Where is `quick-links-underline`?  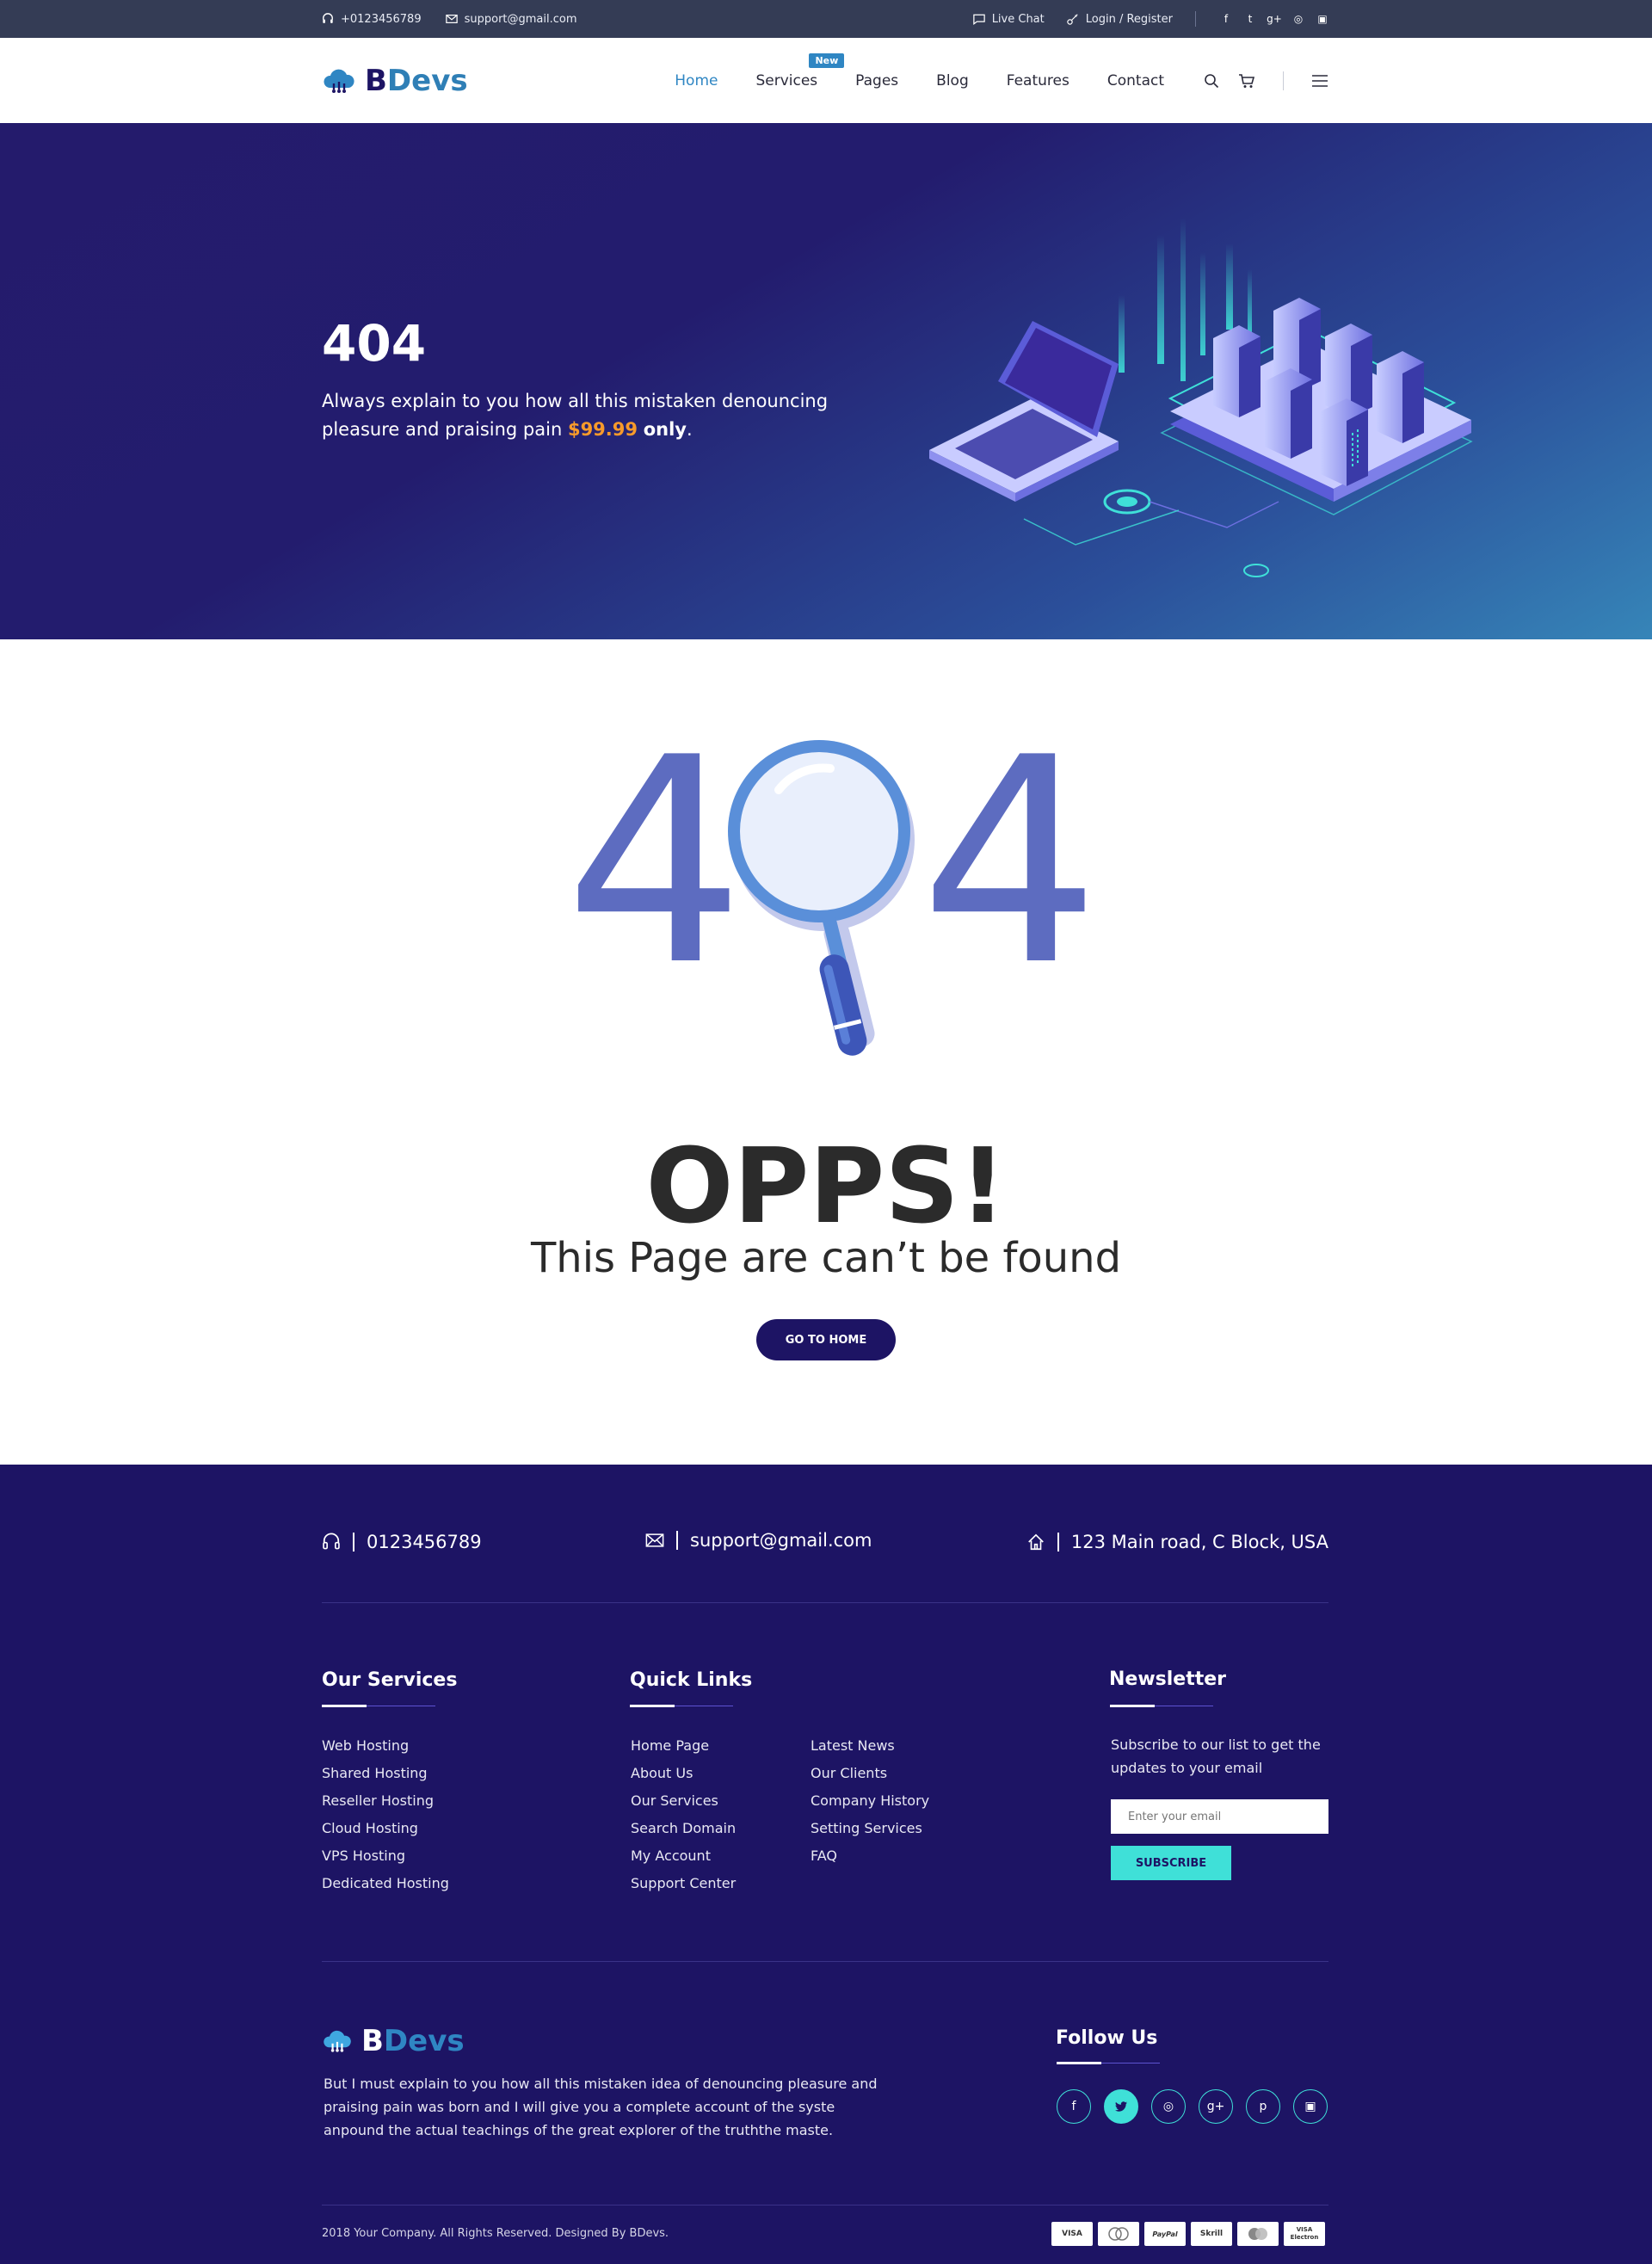
quick-links-underline is located at coordinates (686, 1706).